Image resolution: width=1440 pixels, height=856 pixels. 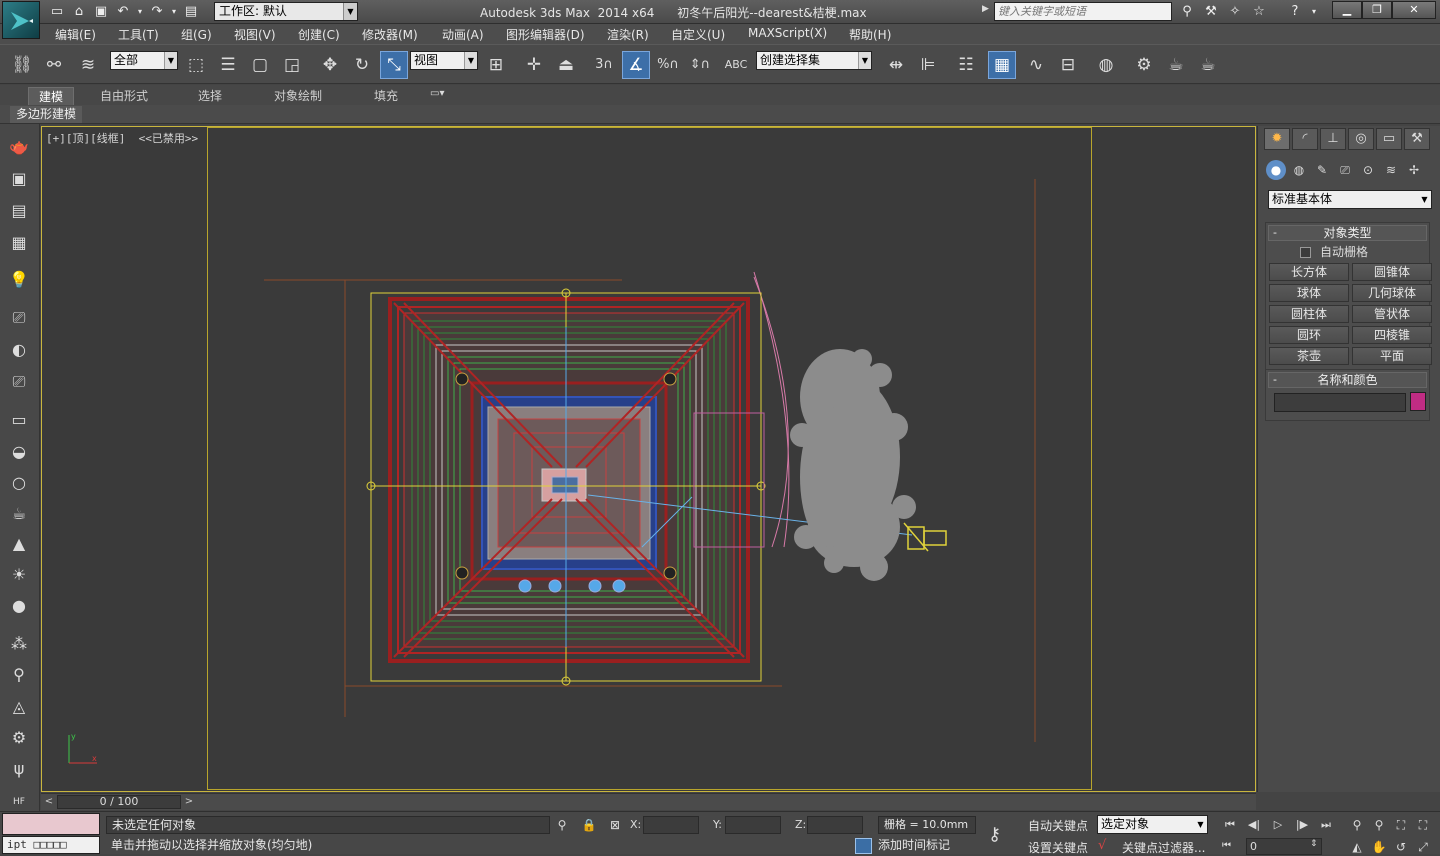 What do you see at coordinates (1345, 170) in the screenshot?
I see `cameras-icon: ⎚` at bounding box center [1345, 170].